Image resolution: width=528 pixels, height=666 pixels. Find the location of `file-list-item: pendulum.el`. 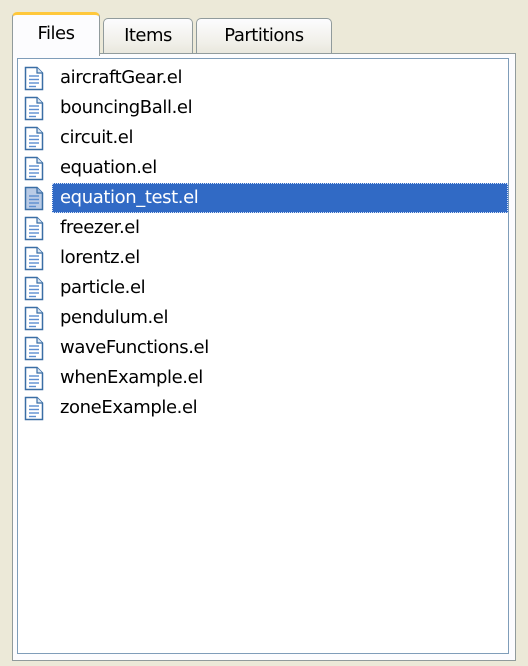

file-list-item: pendulum.el is located at coordinates (263, 318).